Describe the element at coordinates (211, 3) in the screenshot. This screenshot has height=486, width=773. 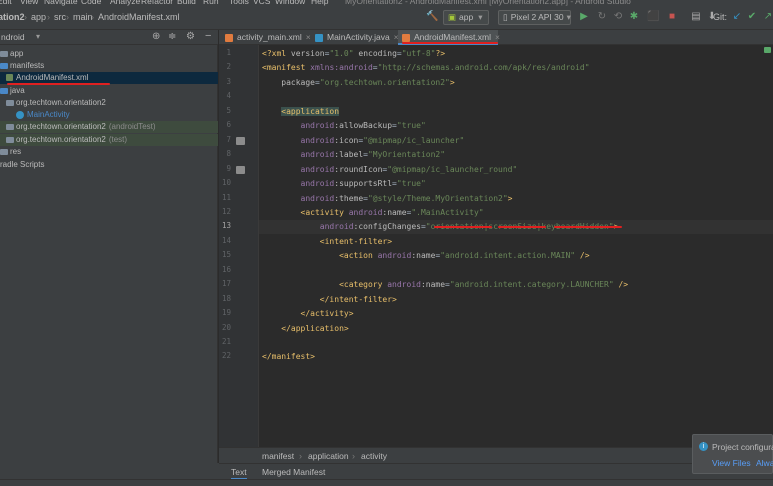
I see `menu-item-run: Run` at that location.